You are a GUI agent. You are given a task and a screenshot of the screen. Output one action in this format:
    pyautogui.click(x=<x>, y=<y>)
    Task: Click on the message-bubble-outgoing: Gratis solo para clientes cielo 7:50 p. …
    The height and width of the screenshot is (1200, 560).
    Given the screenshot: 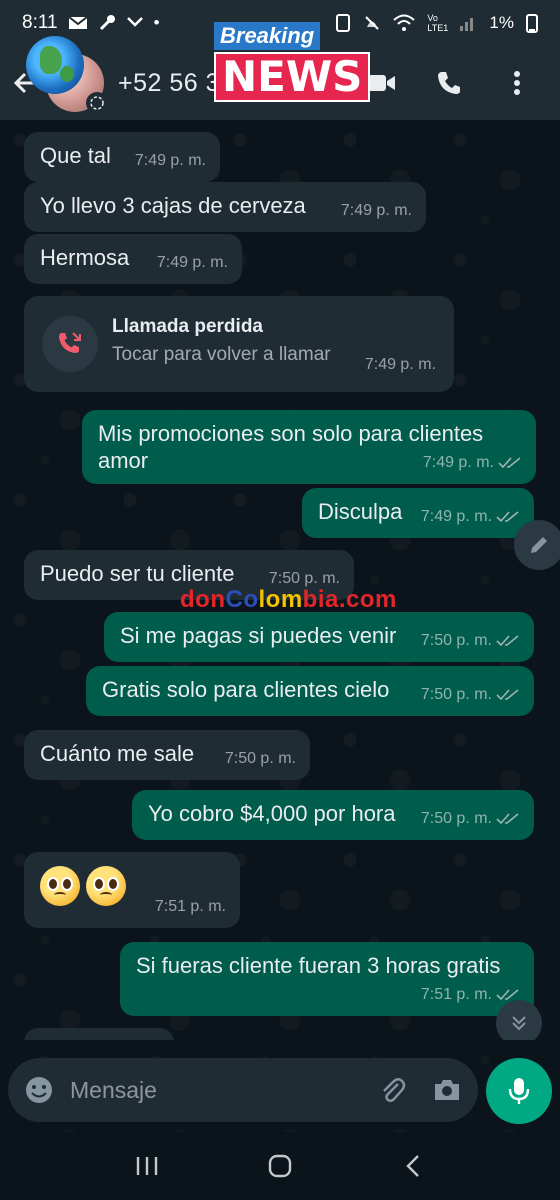 What is the action you would take?
    pyautogui.click(x=310, y=691)
    